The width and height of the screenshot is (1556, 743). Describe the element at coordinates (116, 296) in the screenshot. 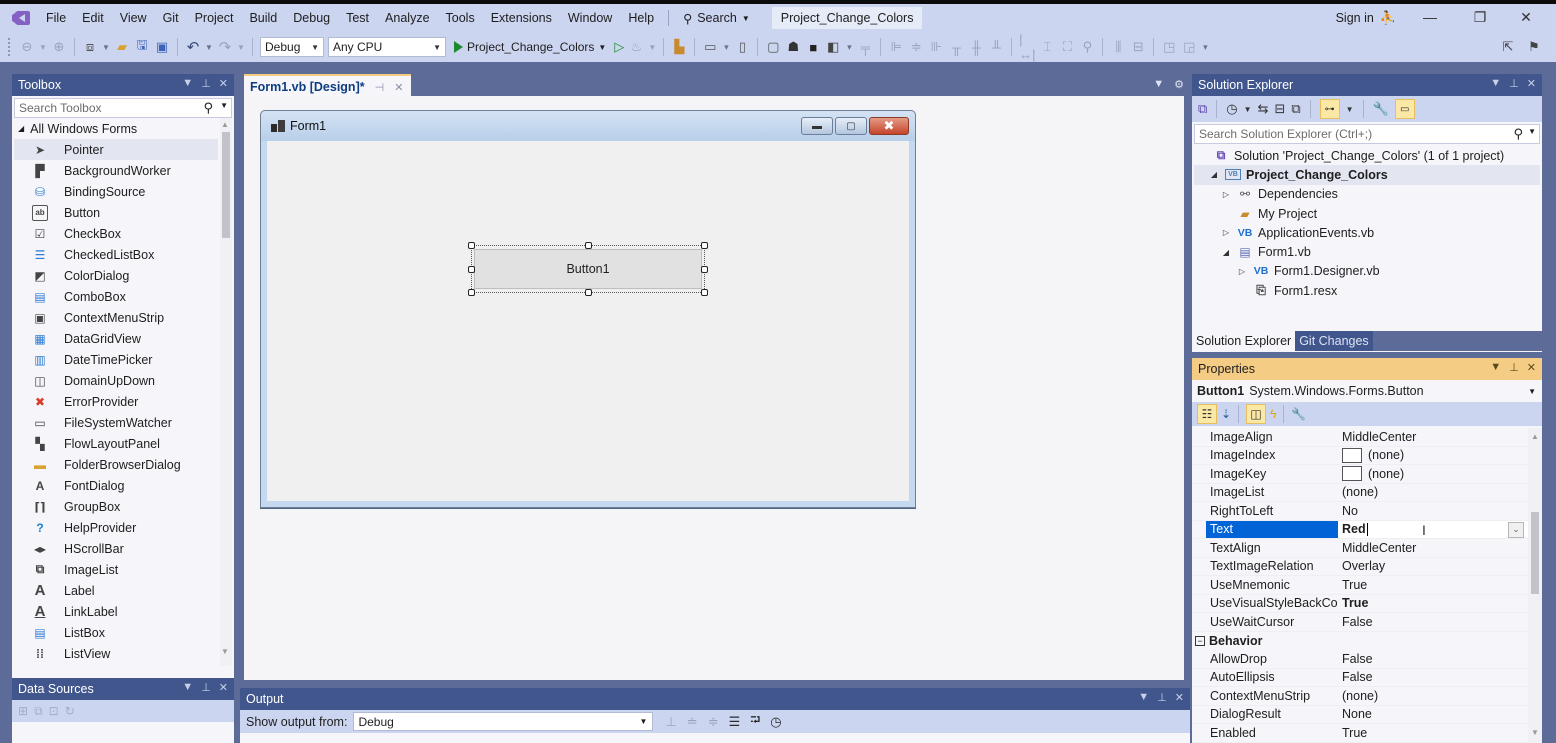

I see `toolbox-item-combobox: ▤ ComboBox` at that location.